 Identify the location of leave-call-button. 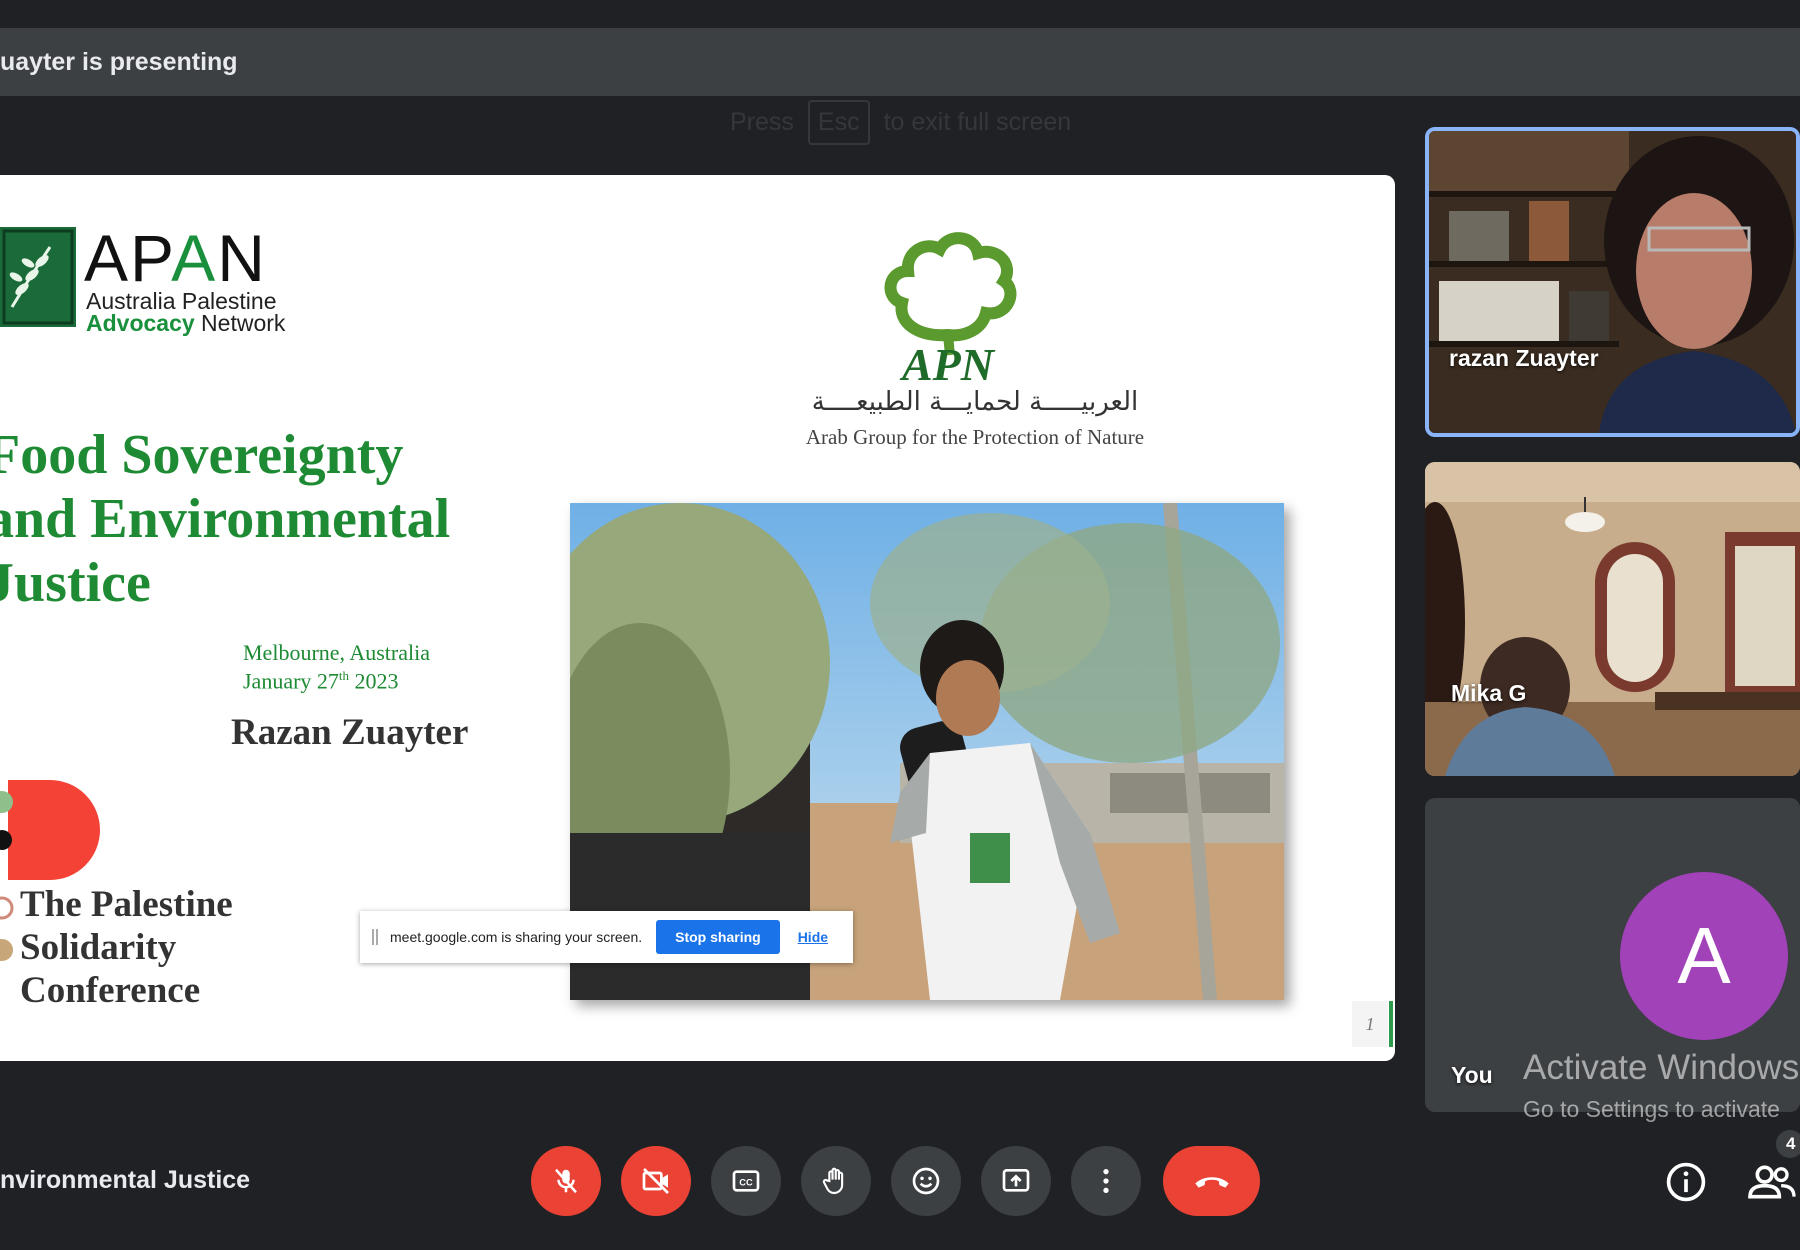
(1211, 1181).